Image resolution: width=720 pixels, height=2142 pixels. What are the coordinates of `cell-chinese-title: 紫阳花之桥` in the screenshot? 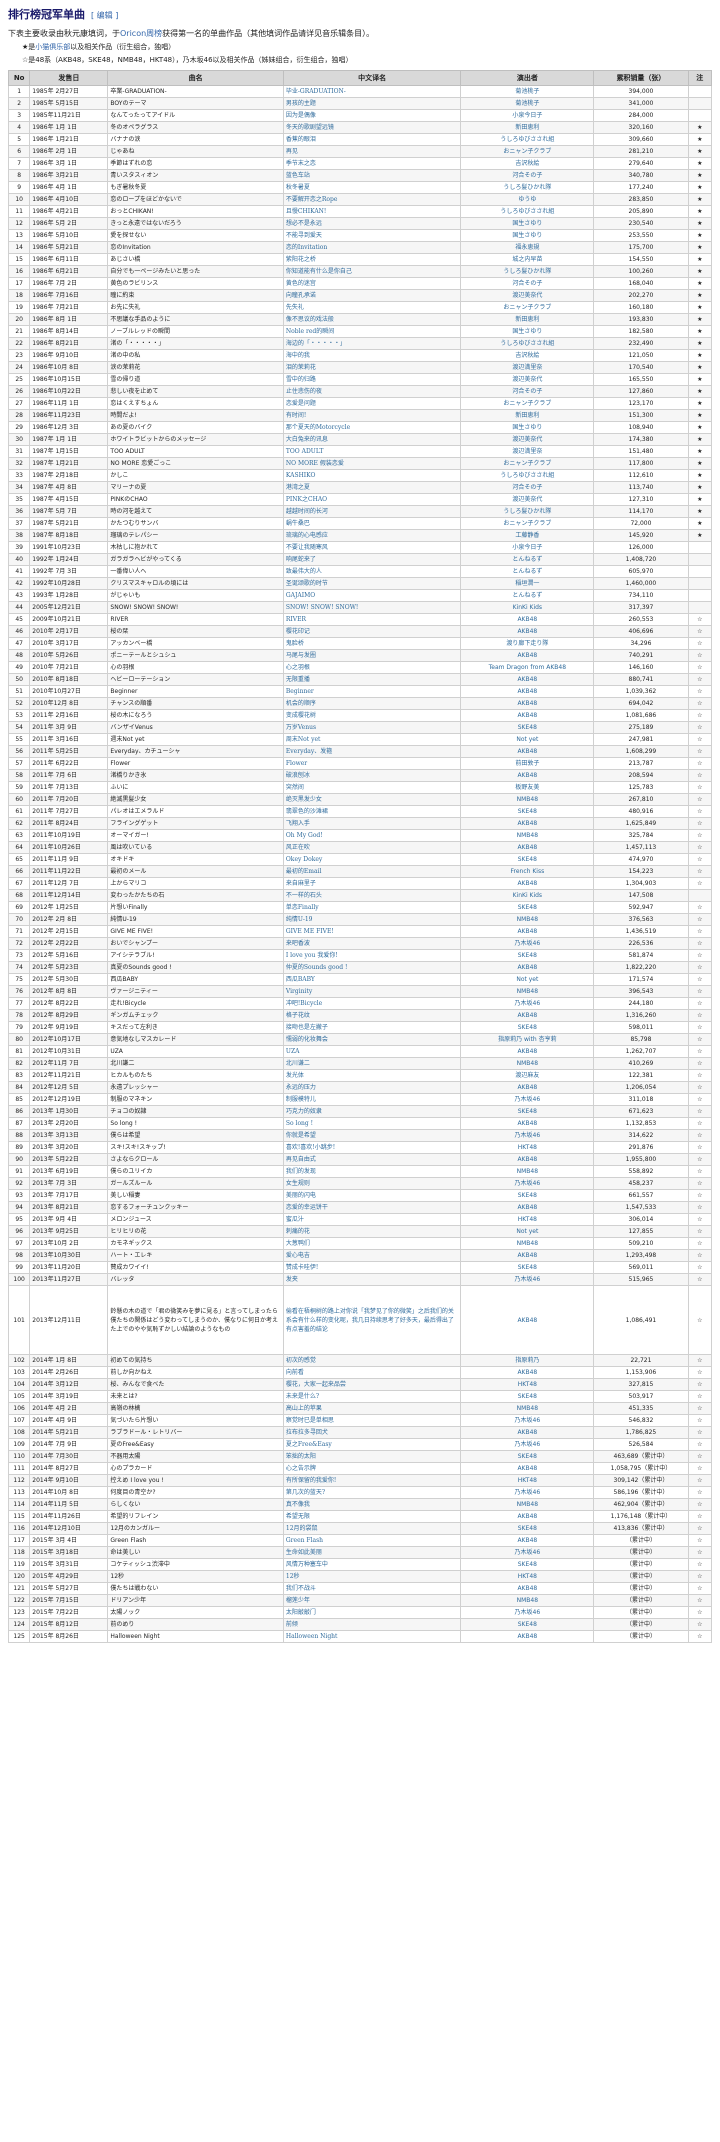 It's located at (372, 259).